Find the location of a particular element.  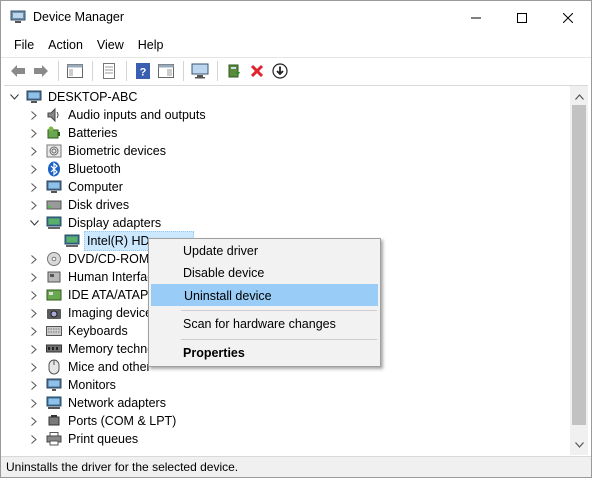

menu-view: View is located at coordinates (110, 45).